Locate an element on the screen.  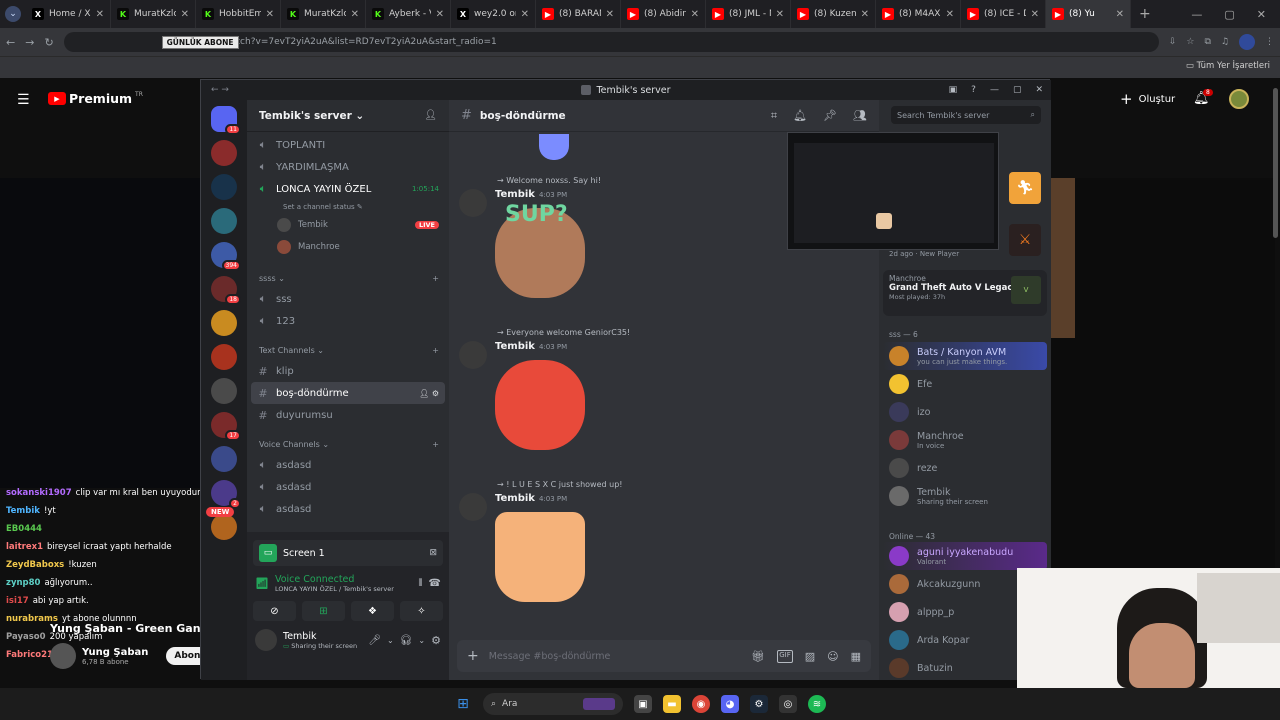
close-icon: ✕ is located at coordinates (1261, 14).